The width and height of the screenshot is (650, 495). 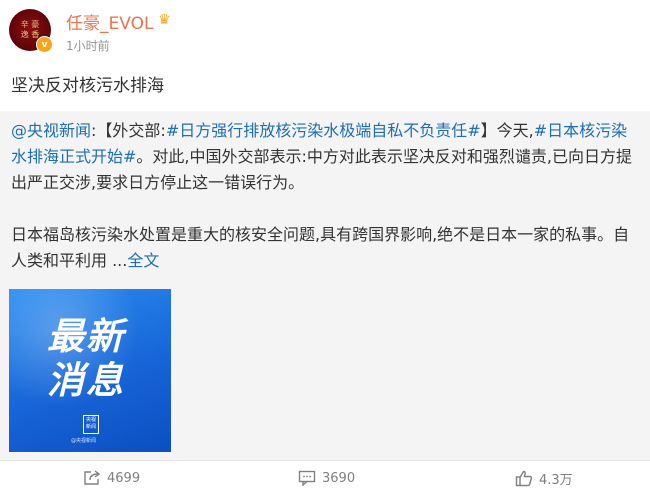 What do you see at coordinates (84, 441) in the screenshot?
I see `image-watermark: @央视新闻` at bounding box center [84, 441].